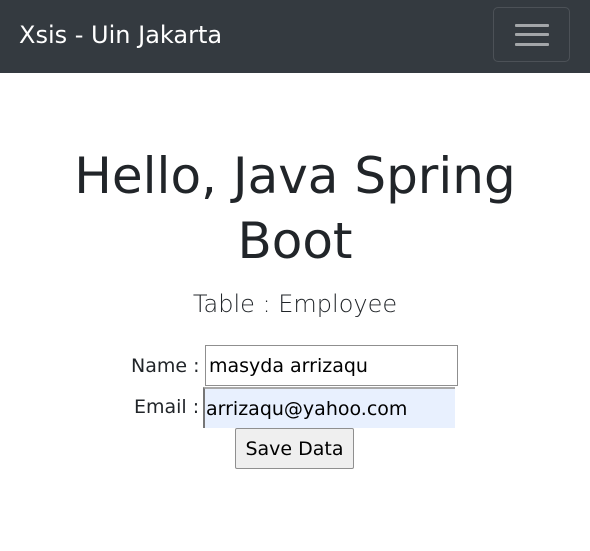 The height and width of the screenshot is (551, 590). Describe the element at coordinates (294, 448) in the screenshot. I see `save-data-button: Save Data` at that location.